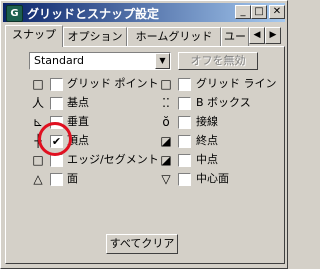 The image size is (320, 269). I want to click on grid-lines-label: グリッド ライン, so click(236, 83).